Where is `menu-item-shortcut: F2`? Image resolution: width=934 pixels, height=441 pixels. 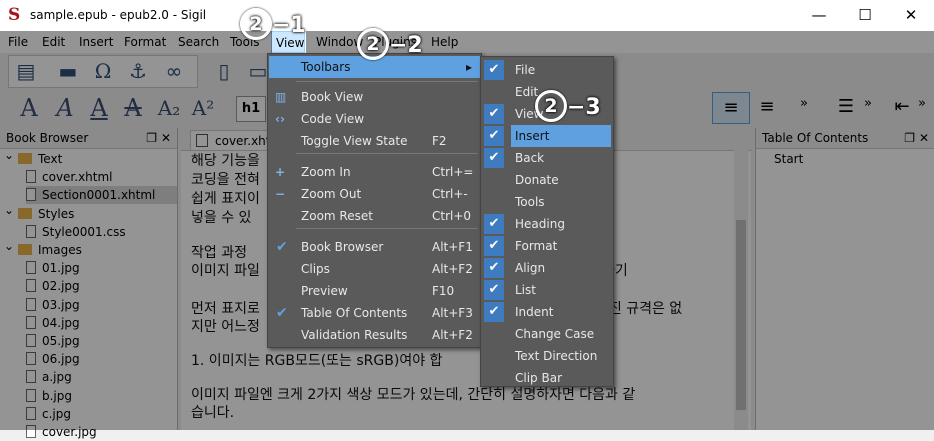 menu-item-shortcut: F2 is located at coordinates (439, 141).